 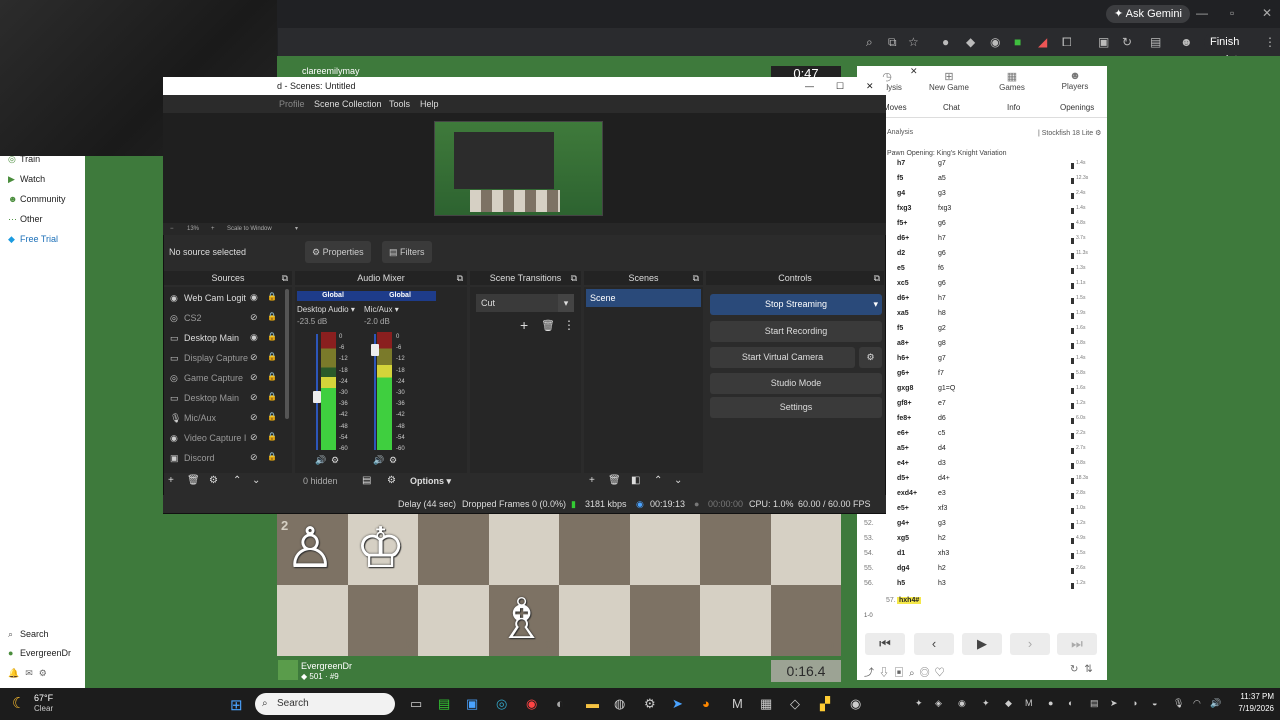 I want to click on move-san: f7, so click(x=941, y=373).